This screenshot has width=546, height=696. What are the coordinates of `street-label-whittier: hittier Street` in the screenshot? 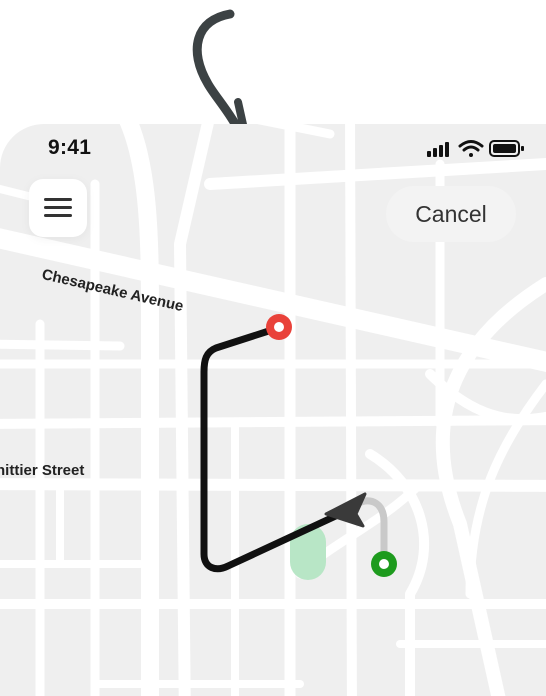 It's located at (42, 470).